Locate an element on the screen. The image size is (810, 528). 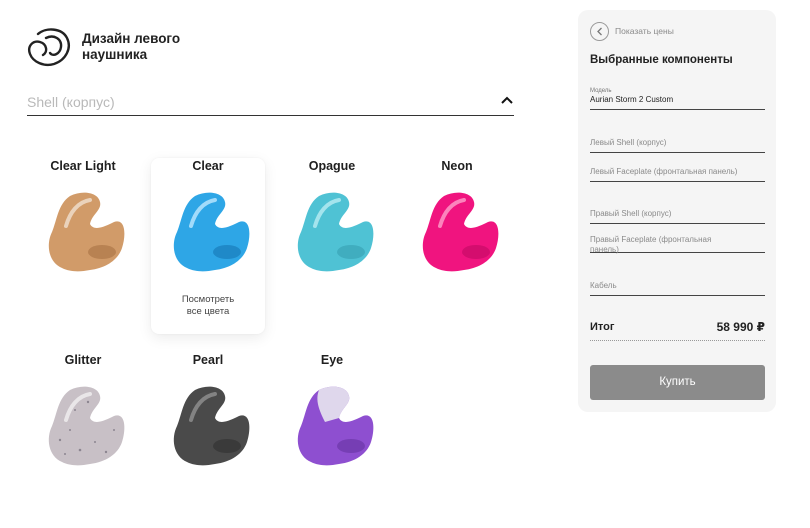
material-card-opague: Opague is located at coordinates (332, 246).